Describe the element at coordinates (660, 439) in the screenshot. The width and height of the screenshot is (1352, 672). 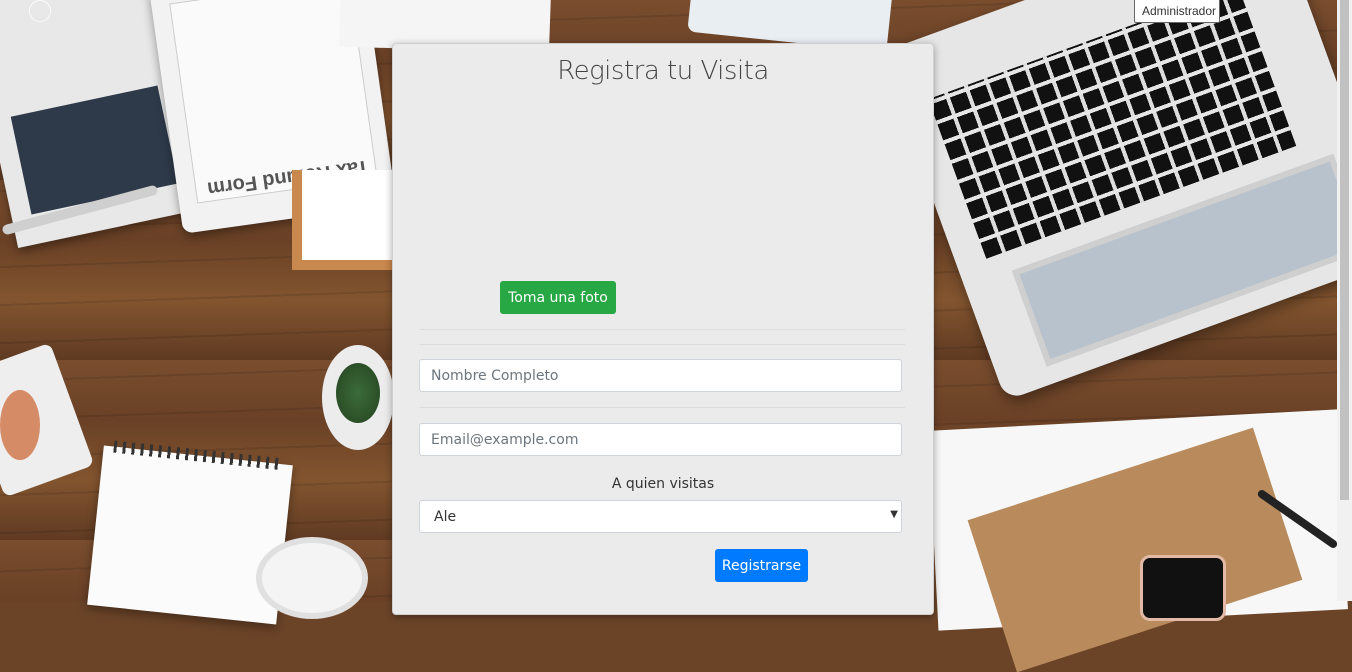
I see `email-input` at that location.